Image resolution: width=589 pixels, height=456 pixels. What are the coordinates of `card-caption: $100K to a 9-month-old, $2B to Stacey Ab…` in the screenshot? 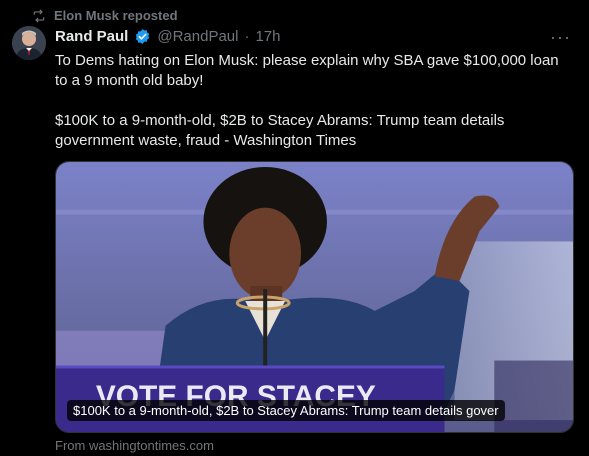 It's located at (286, 410).